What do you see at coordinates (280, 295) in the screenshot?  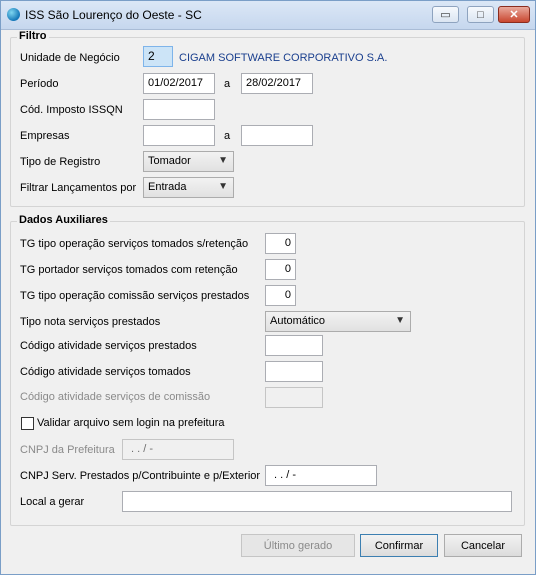 I see `tg-comissao-field: 0` at bounding box center [280, 295].